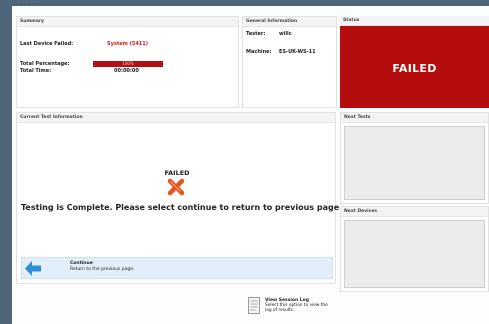 The image size is (489, 324). Describe the element at coordinates (414, 212) in the screenshot. I see `next-devices-header: Next Devices` at that location.